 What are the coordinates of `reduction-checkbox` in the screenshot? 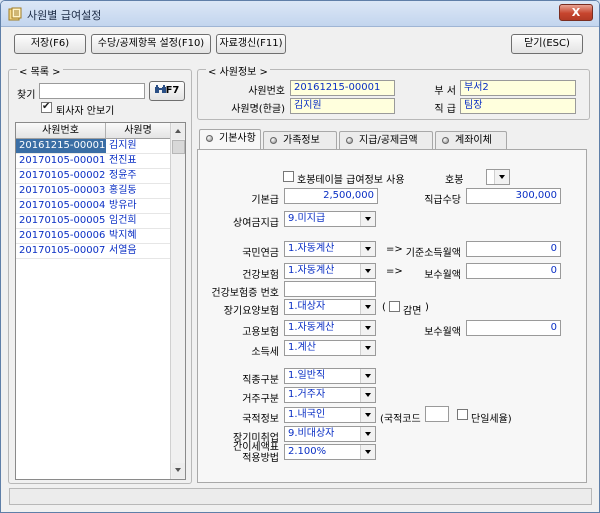 It's located at (394, 306).